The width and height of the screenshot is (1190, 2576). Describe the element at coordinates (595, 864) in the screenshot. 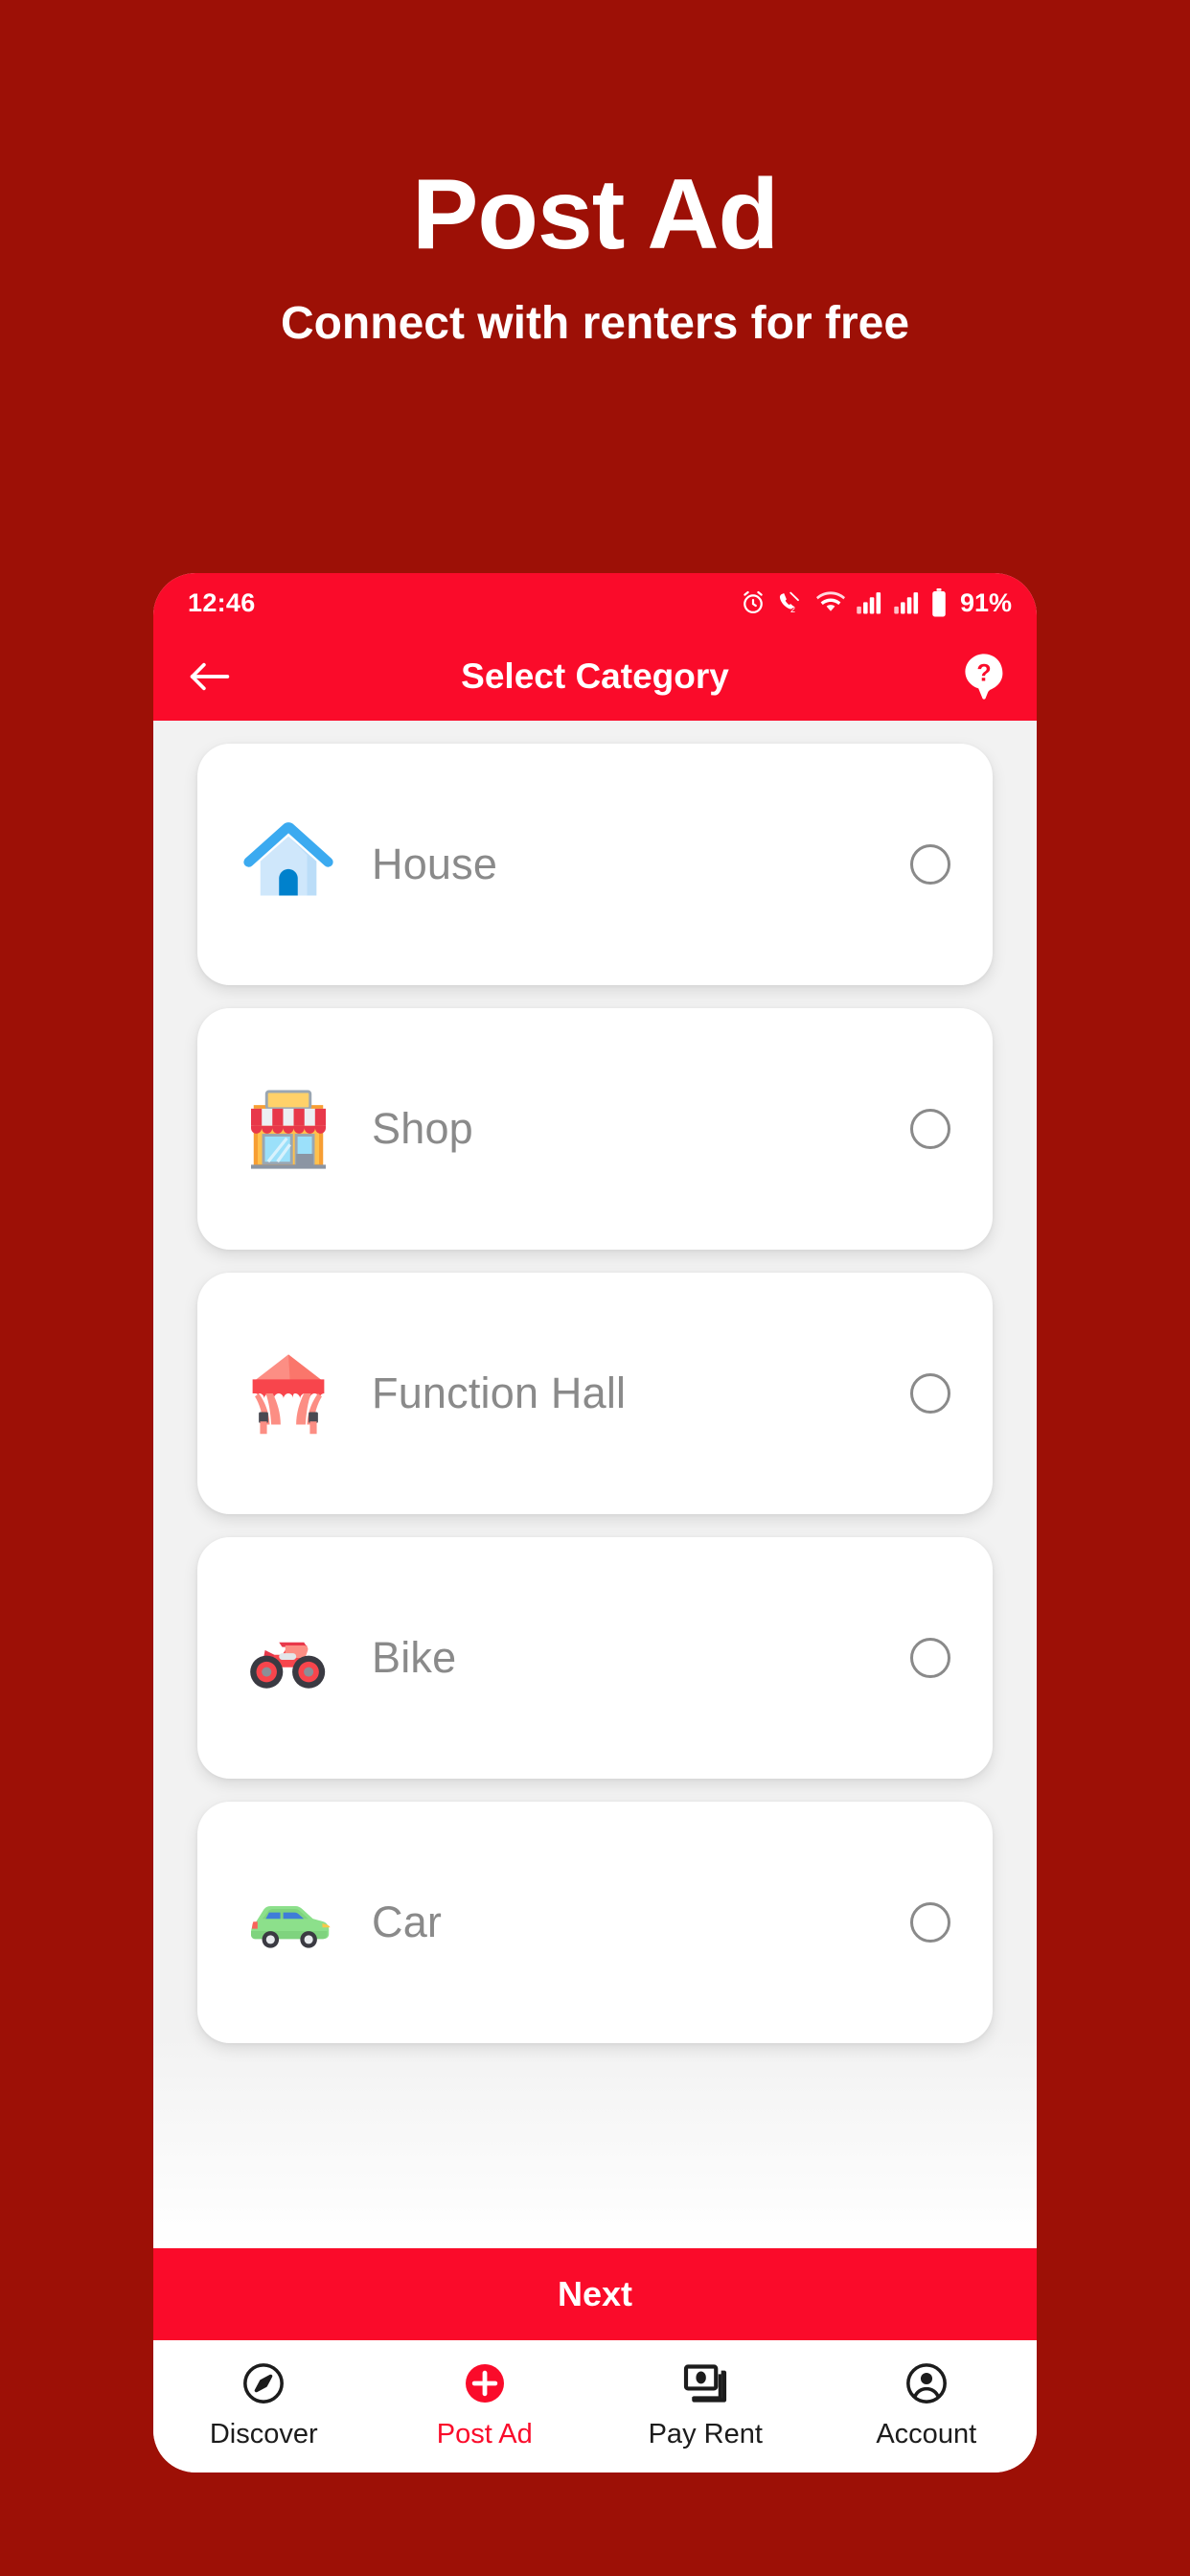

I see `category-card-house: House` at that location.